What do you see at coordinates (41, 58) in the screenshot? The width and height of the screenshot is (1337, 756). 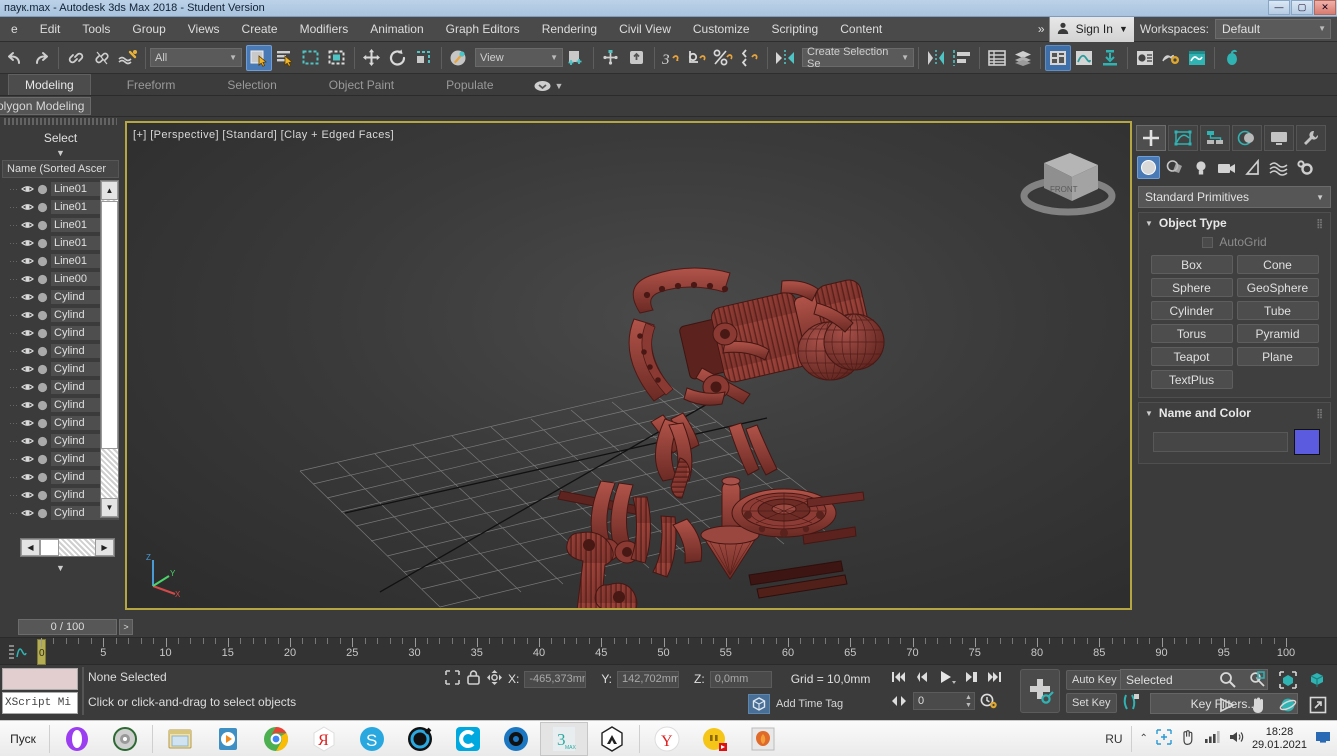 I see `redo-icon` at bounding box center [41, 58].